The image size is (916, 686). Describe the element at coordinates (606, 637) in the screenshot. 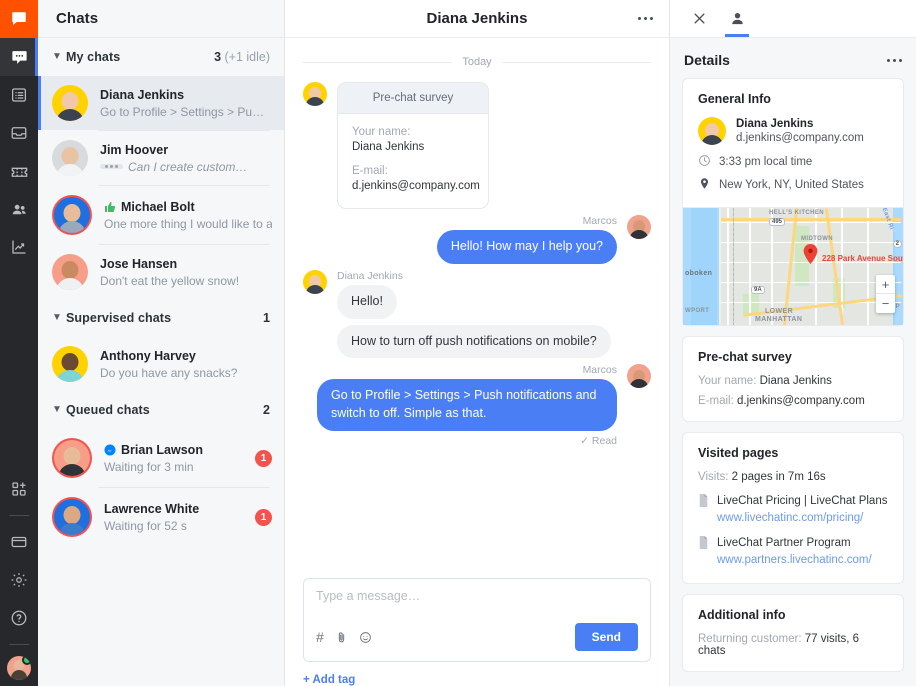

I see `send-button: Send` at that location.